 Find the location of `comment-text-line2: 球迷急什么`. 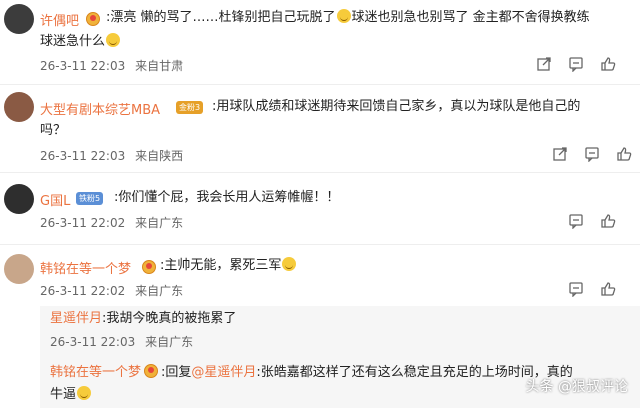

comment-text-line2: 球迷急什么 is located at coordinates (80, 42).